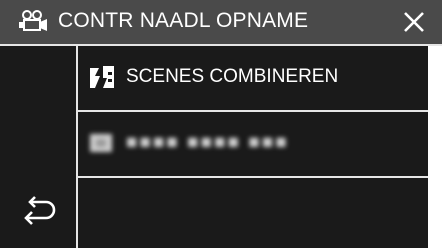  Describe the element at coordinates (33, 20) in the screenshot. I see `video-camera-icon` at that location.